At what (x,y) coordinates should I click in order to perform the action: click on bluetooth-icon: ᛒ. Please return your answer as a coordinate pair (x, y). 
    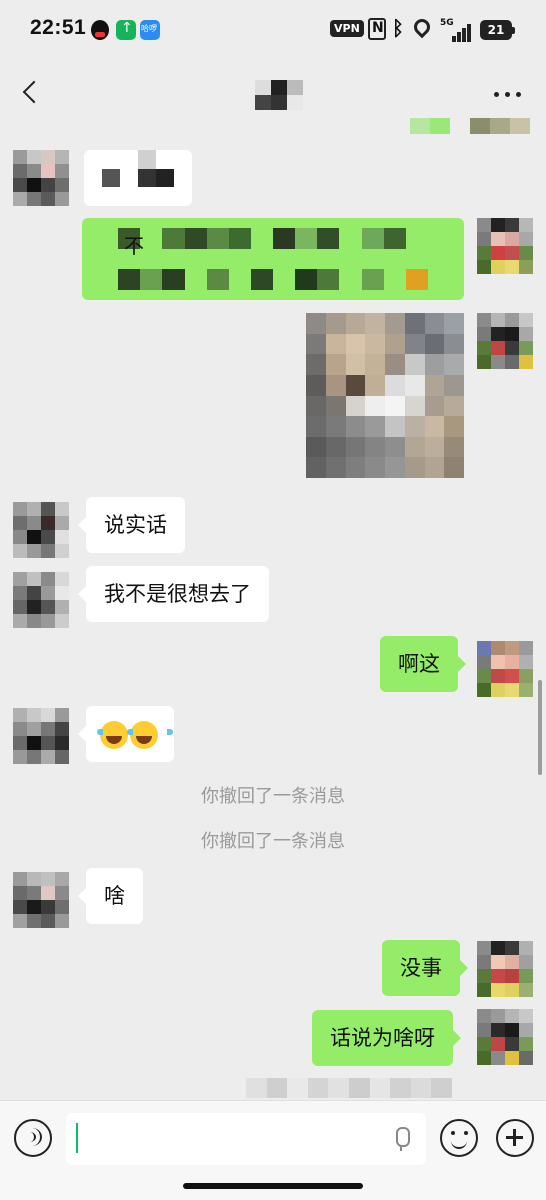
    Looking at the image, I should click on (398, 28).